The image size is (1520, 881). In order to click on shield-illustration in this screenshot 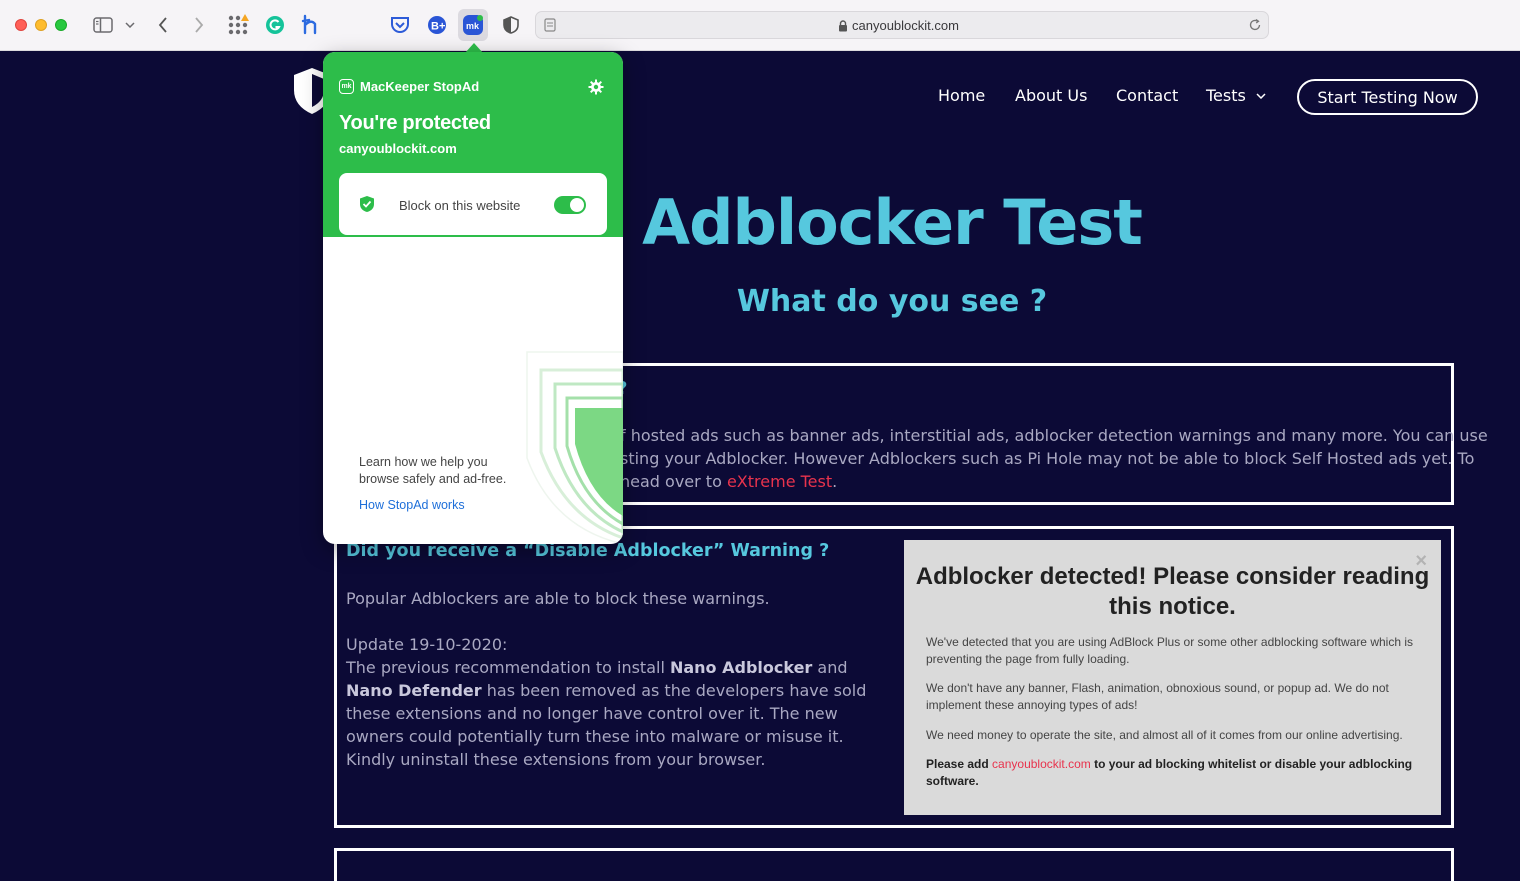, I will do `click(574, 447)`.